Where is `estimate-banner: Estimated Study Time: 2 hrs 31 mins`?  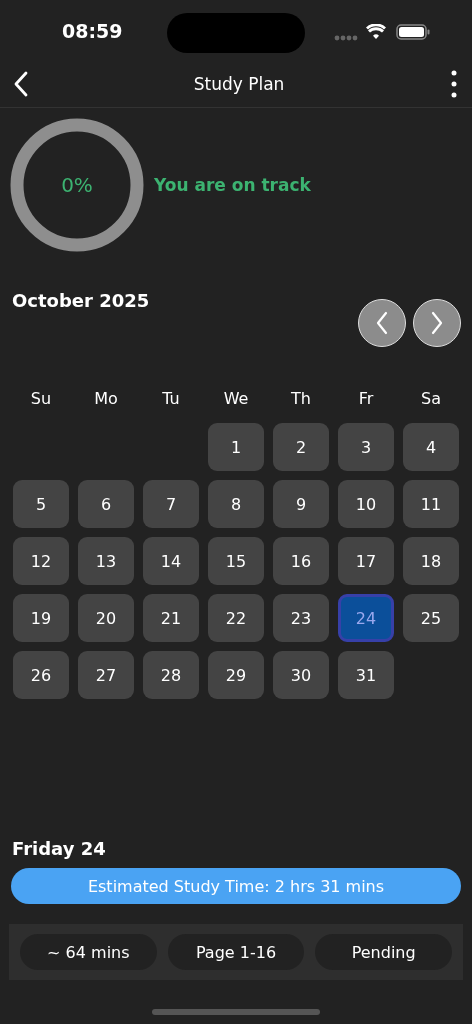
estimate-banner: Estimated Study Time: 2 hrs 31 mins is located at coordinates (236, 886).